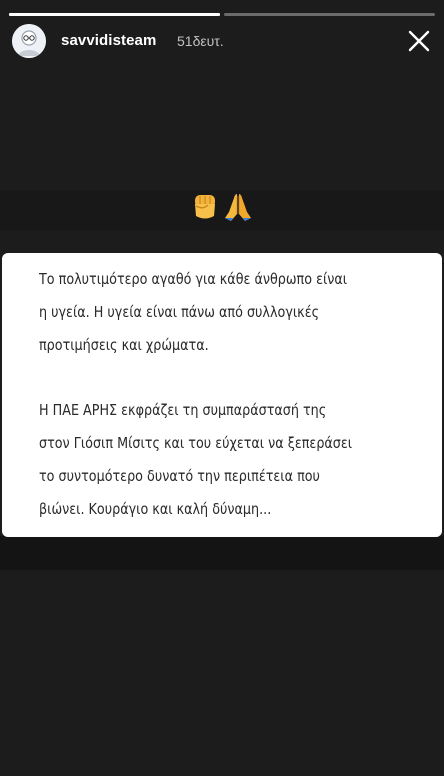  What do you see at coordinates (124, 345) in the screenshot?
I see `statement-line: προτιμήσεις και χρώματα.` at bounding box center [124, 345].